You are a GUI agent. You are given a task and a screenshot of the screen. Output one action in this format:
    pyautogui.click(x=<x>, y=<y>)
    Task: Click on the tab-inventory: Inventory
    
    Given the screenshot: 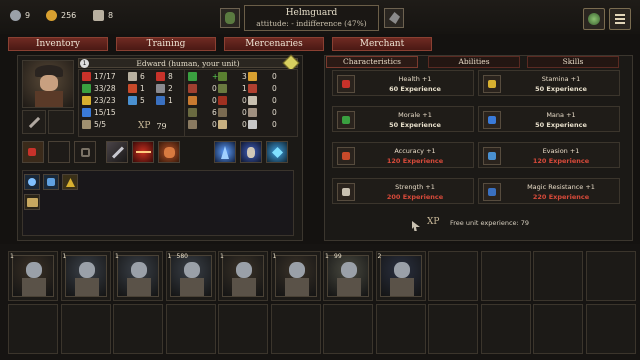 What is the action you would take?
    pyautogui.click(x=58, y=44)
    